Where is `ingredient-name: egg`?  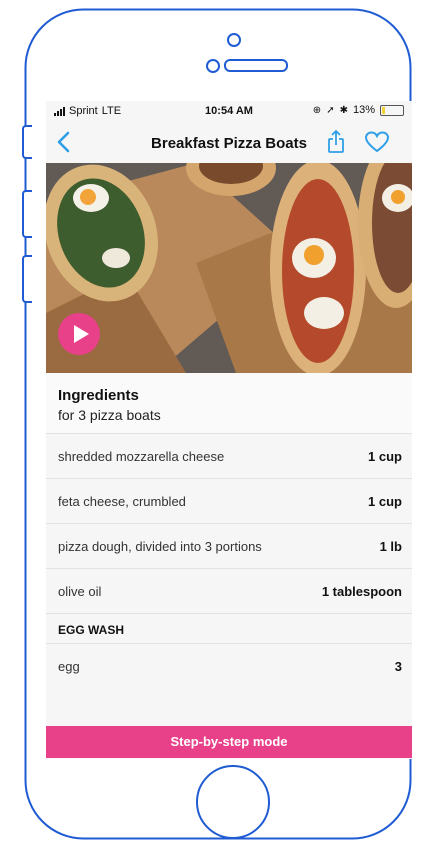
ingredient-name: egg is located at coordinates (69, 666).